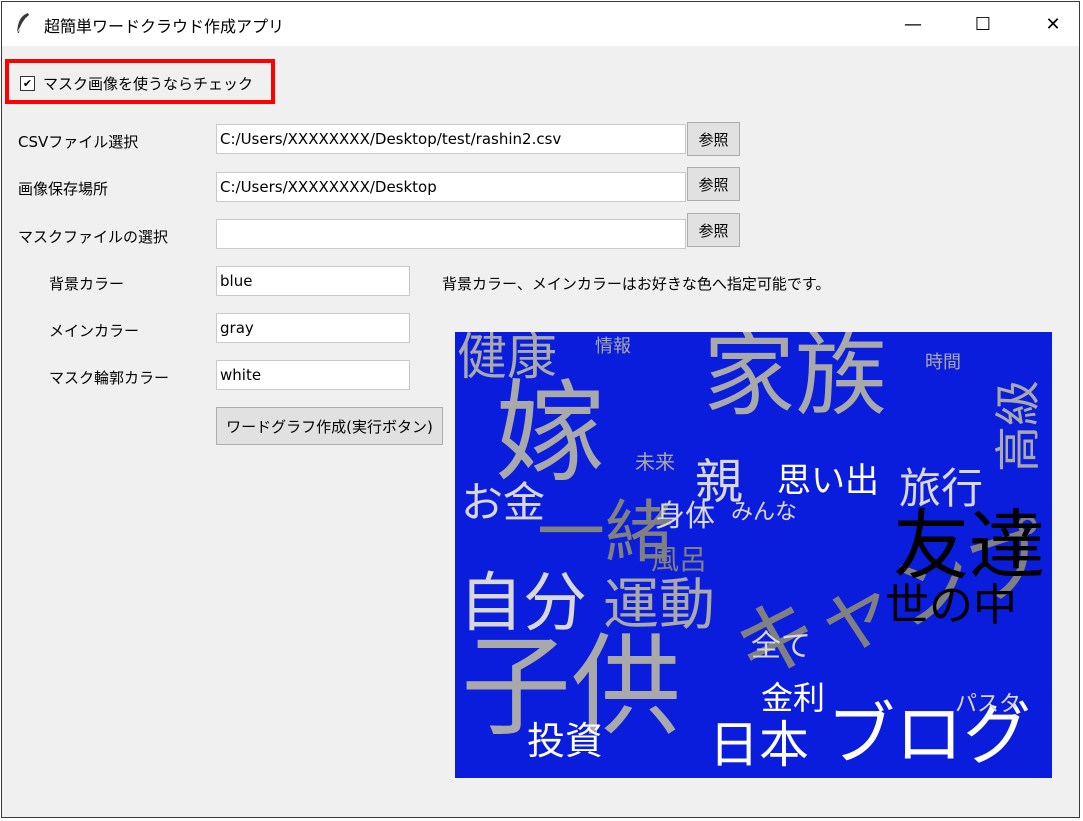 This screenshot has height=821, width=1083. What do you see at coordinates (969, 545) in the screenshot?
I see `cloud-word: 友達` at bounding box center [969, 545].